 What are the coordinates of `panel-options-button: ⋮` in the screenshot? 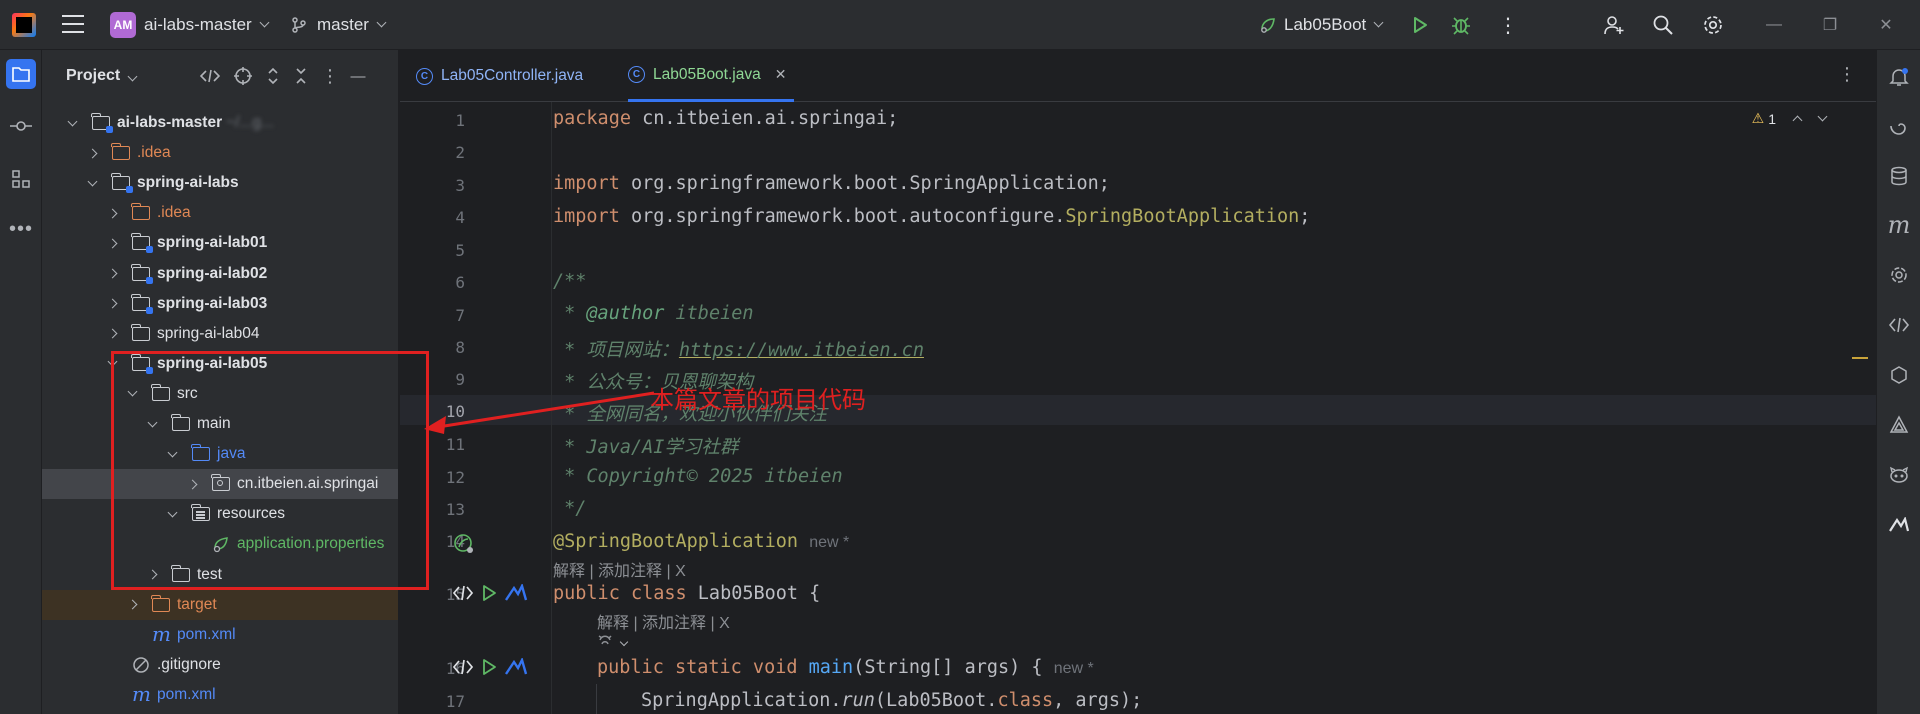 It's located at (330, 76).